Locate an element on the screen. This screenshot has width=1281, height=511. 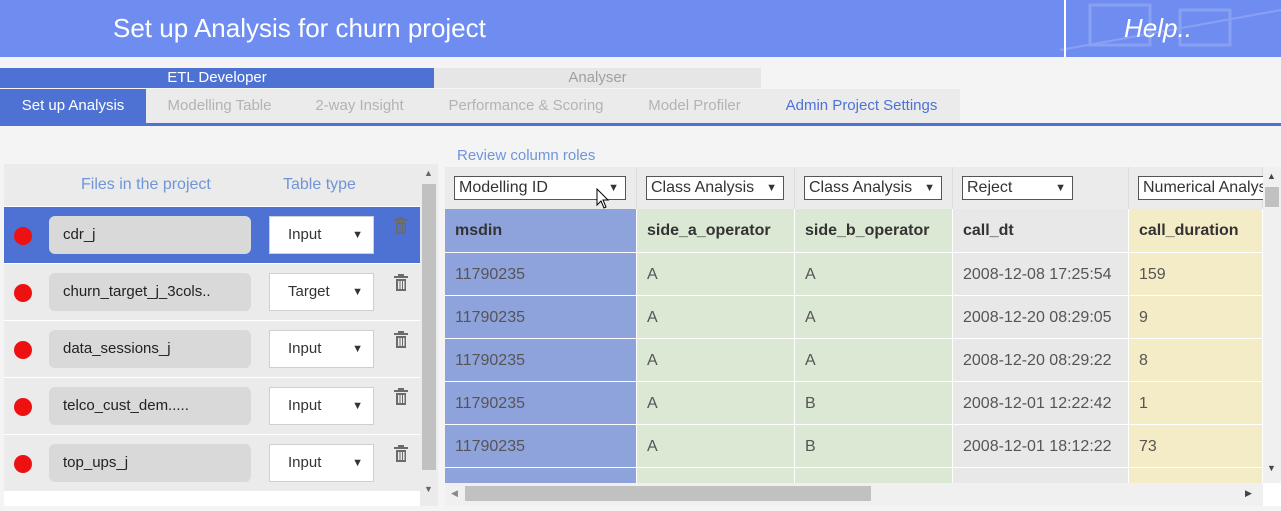
help-link: Help.. is located at coordinates (1158, 28).